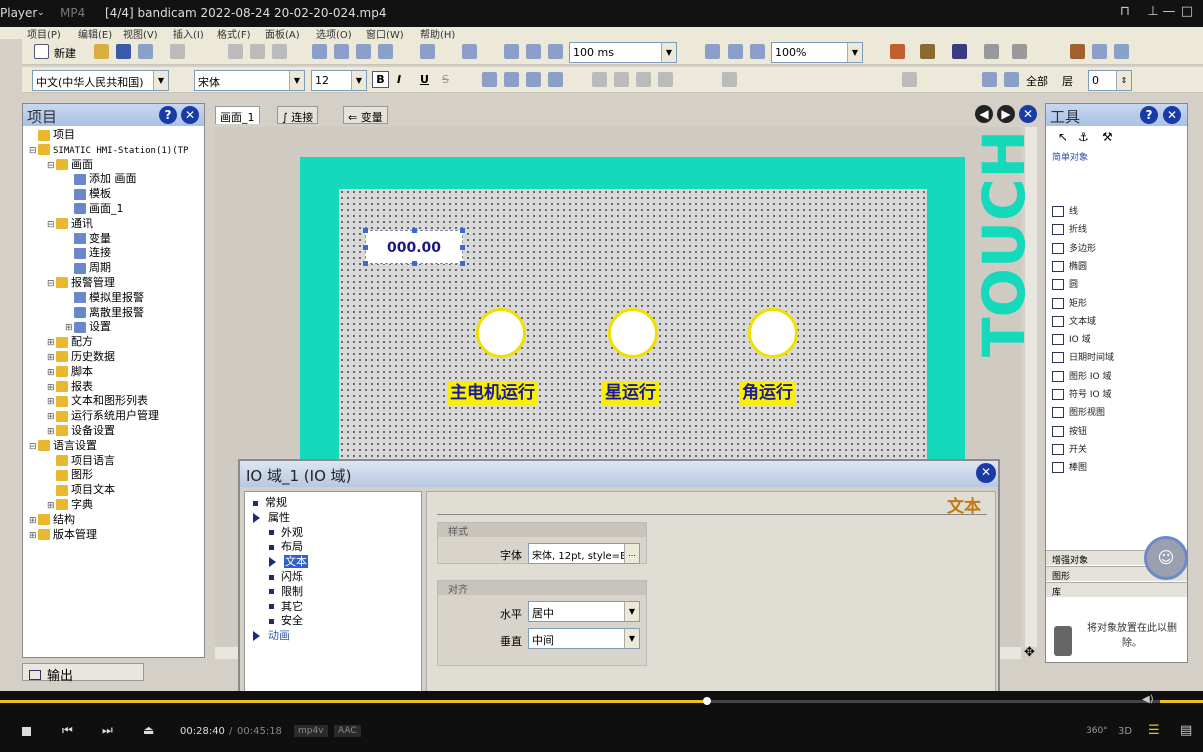 This screenshot has width=1203, height=752. Describe the element at coordinates (1166, 558) in the screenshot. I see `assistant-avatar: ☺` at that location.